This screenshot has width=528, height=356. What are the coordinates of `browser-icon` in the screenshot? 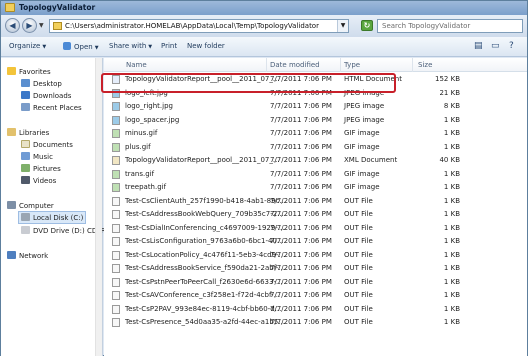 It's located at (67, 46).